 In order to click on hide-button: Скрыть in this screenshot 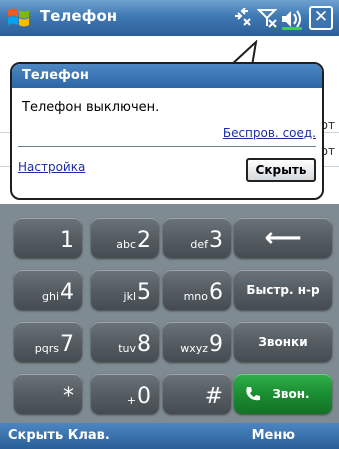, I will do `click(281, 170)`.